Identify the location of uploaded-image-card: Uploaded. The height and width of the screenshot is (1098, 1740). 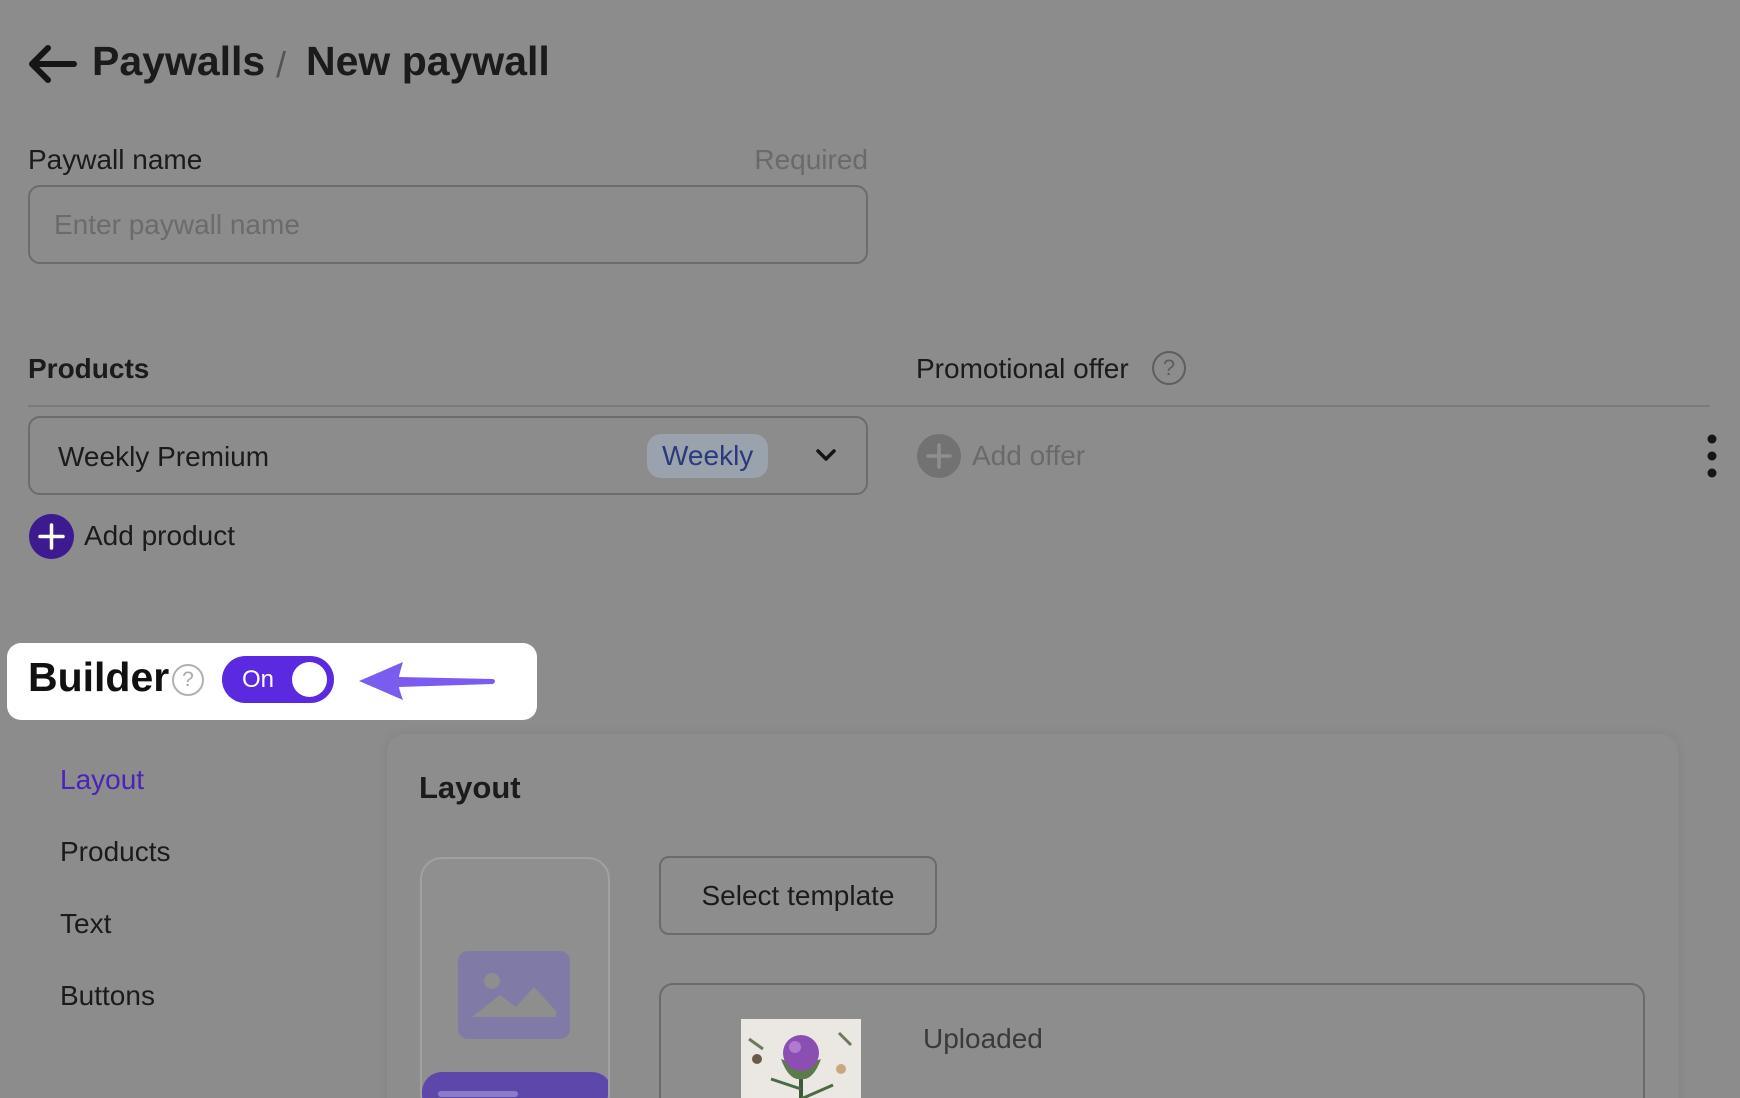
(1152, 1040).